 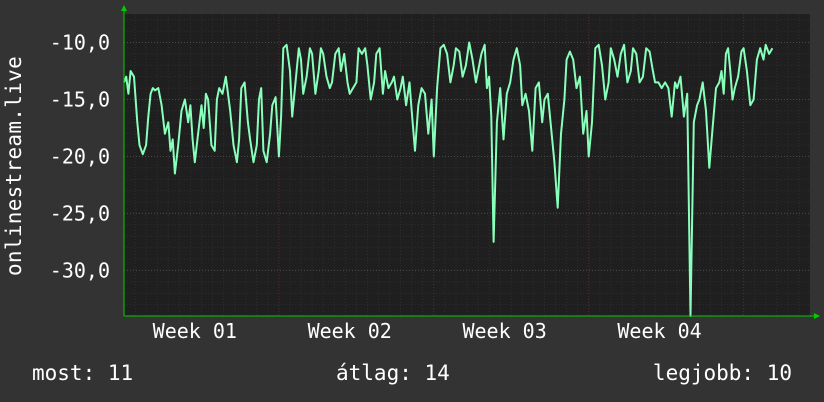 I want to click on y-axis-arrow, so click(x=124, y=8).